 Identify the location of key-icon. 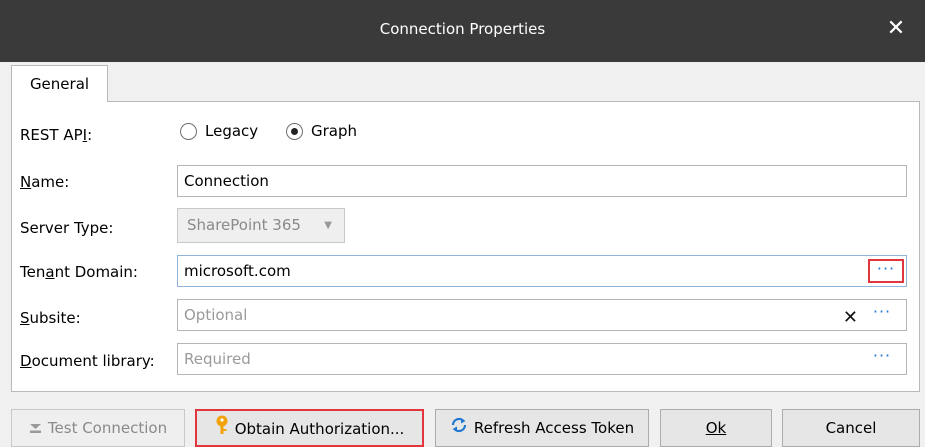
(222, 429).